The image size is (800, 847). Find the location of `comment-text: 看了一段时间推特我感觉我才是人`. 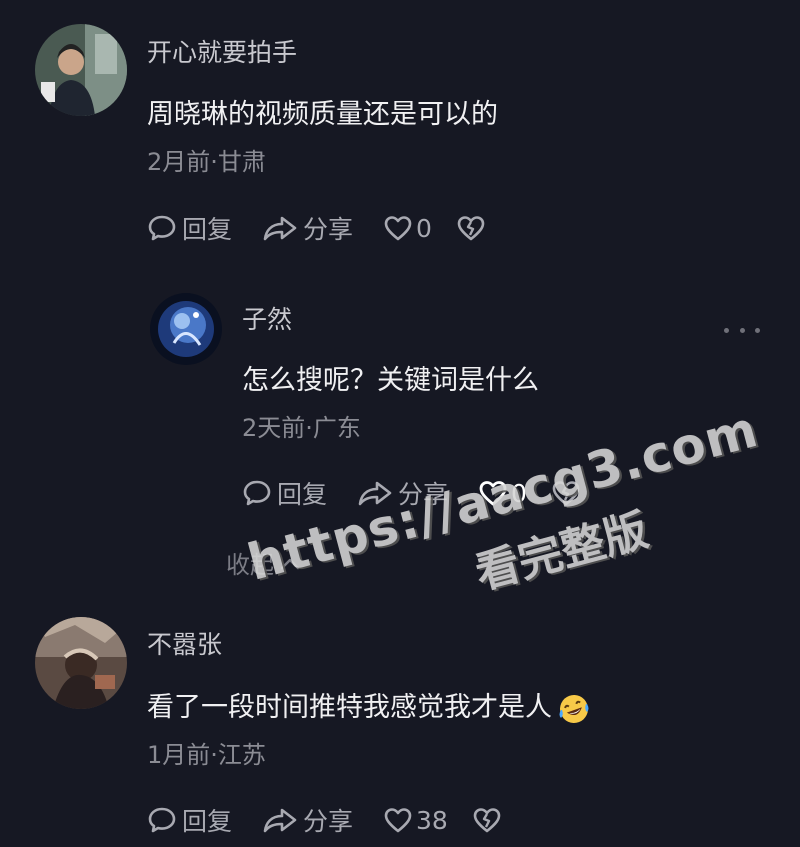

comment-text: 看了一段时间推特我感觉我才是人 is located at coordinates (368, 705).